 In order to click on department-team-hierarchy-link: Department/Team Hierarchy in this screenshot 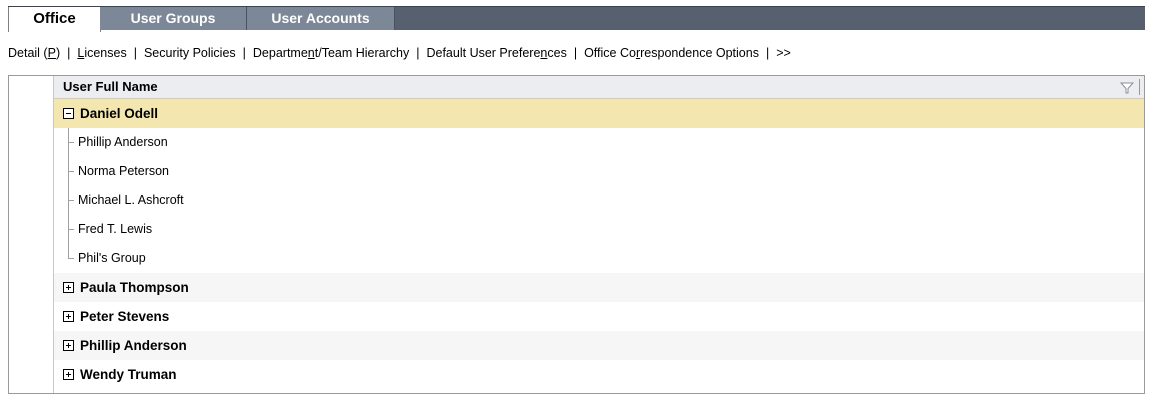, I will do `click(331, 53)`.